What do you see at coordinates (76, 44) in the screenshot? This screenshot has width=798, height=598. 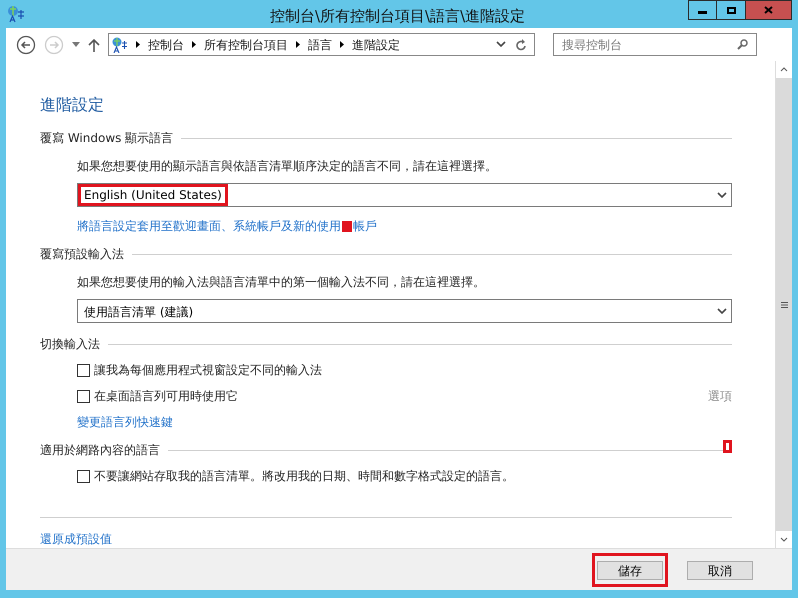 I see `dropdown-caret-icon` at bounding box center [76, 44].